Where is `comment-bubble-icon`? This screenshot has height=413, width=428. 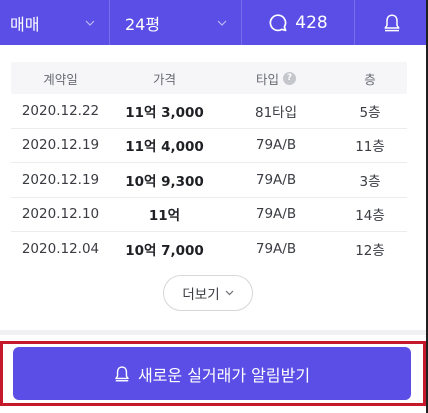
comment-bubble-icon is located at coordinates (278, 22).